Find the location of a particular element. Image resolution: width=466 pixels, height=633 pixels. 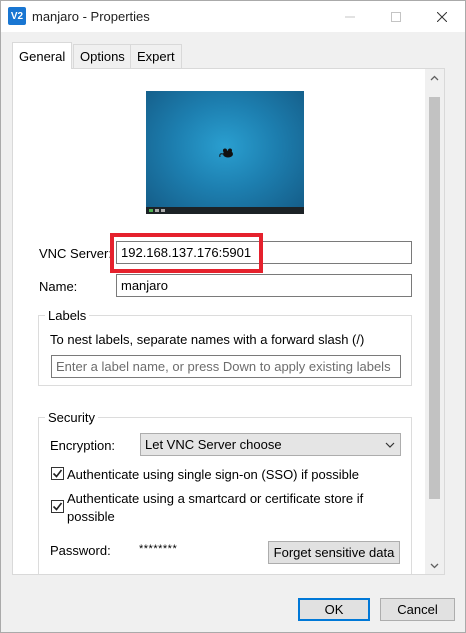

title-bar: V2 manjaro - Properties is located at coordinates (233, 16).